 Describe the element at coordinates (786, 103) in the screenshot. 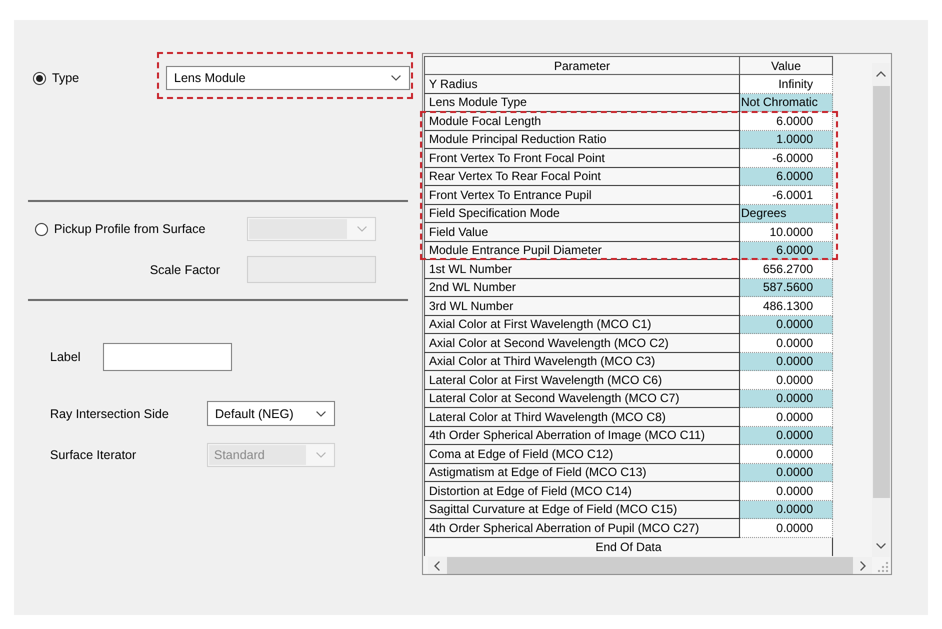

I see `value-cell: Not Chromatic` at that location.